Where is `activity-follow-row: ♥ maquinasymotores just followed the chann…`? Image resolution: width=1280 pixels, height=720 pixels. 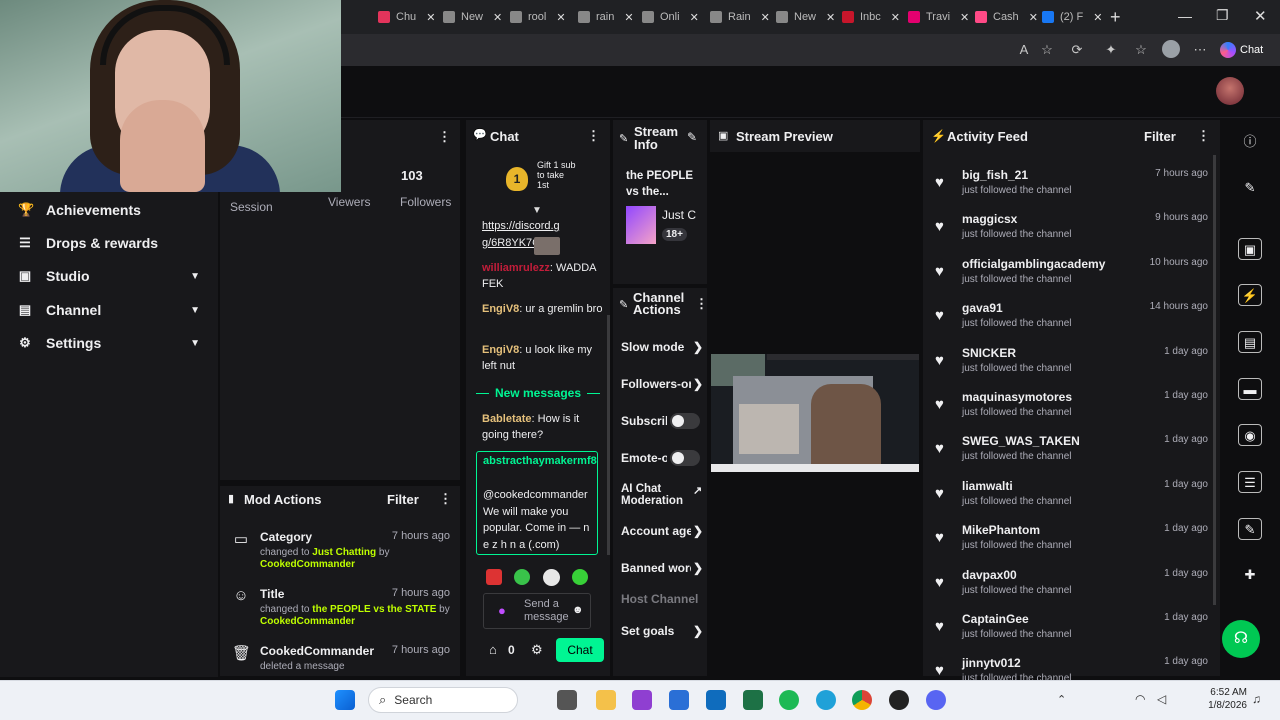 activity-follow-row: ♥ maquinasymotores just followed the chann… is located at coordinates (1072, 410).